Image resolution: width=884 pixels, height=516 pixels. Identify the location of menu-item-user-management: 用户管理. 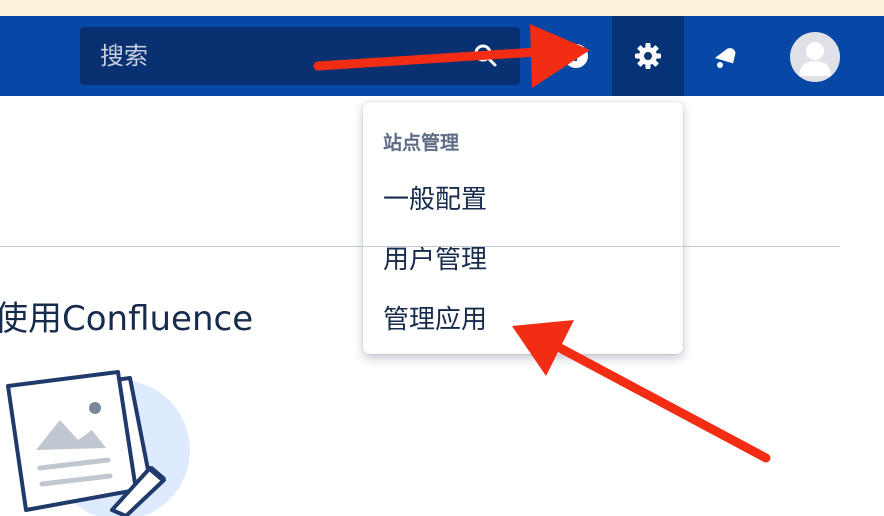
(435, 260).